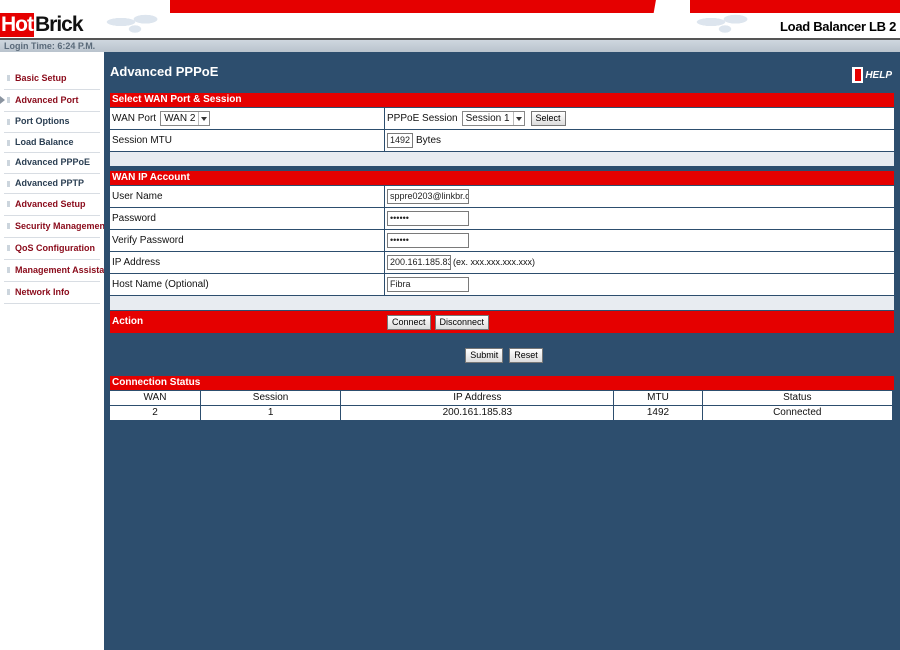  I want to click on password-label: Password, so click(247, 218).